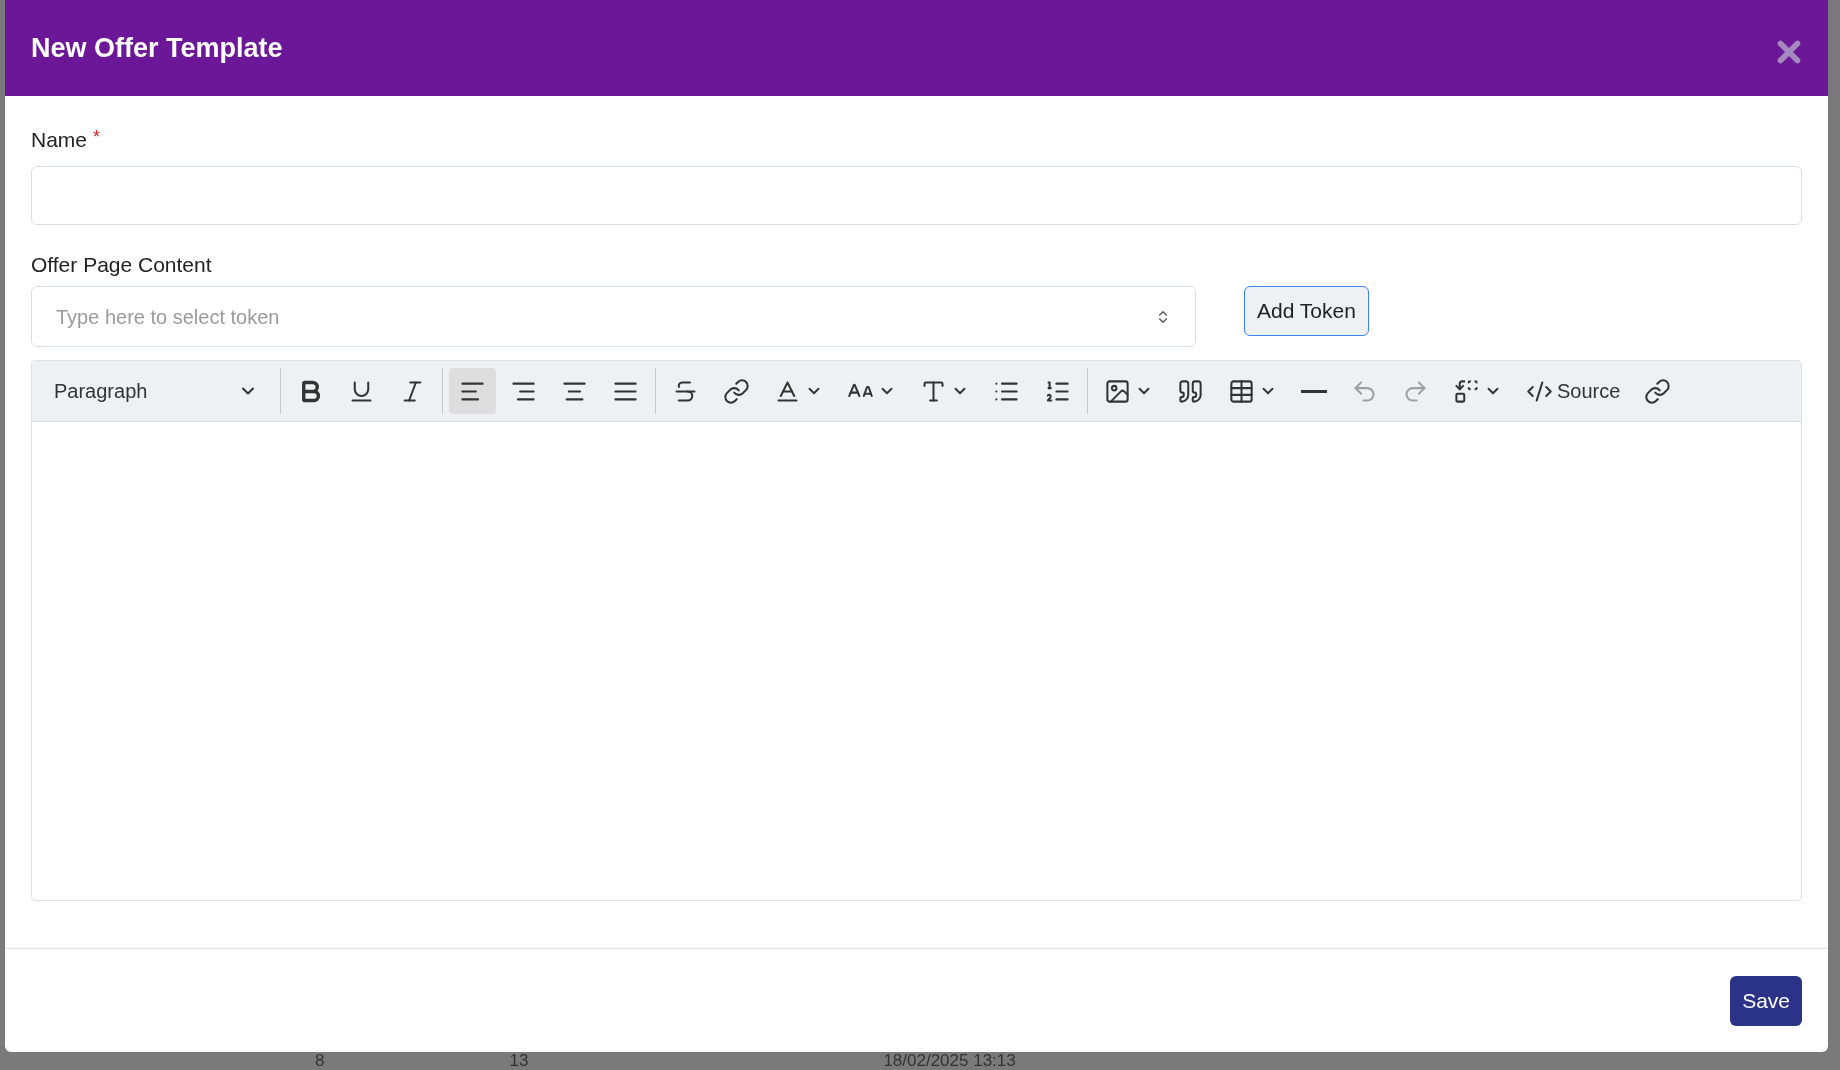 The height and width of the screenshot is (1070, 1840). Describe the element at coordinates (1306, 311) in the screenshot. I see `add-token-button: Add Token` at that location.